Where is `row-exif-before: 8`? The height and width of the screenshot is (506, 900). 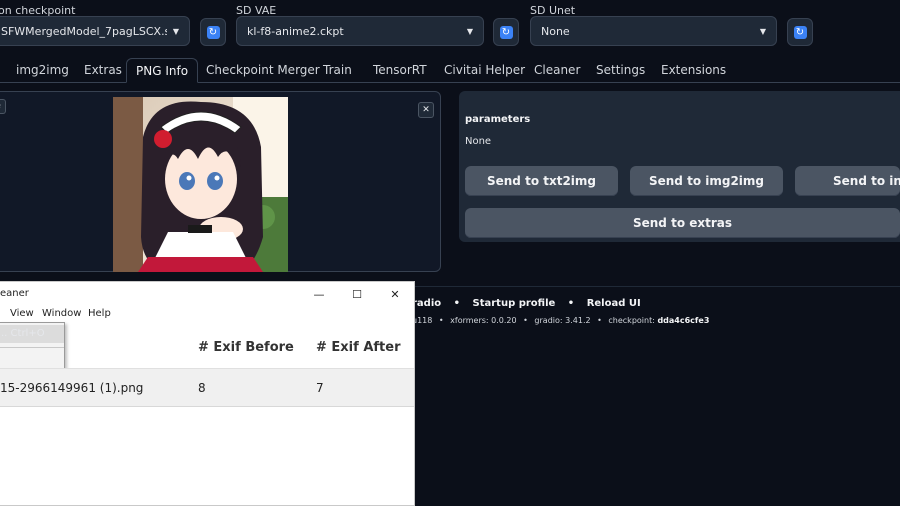 row-exif-before: 8 is located at coordinates (202, 388).